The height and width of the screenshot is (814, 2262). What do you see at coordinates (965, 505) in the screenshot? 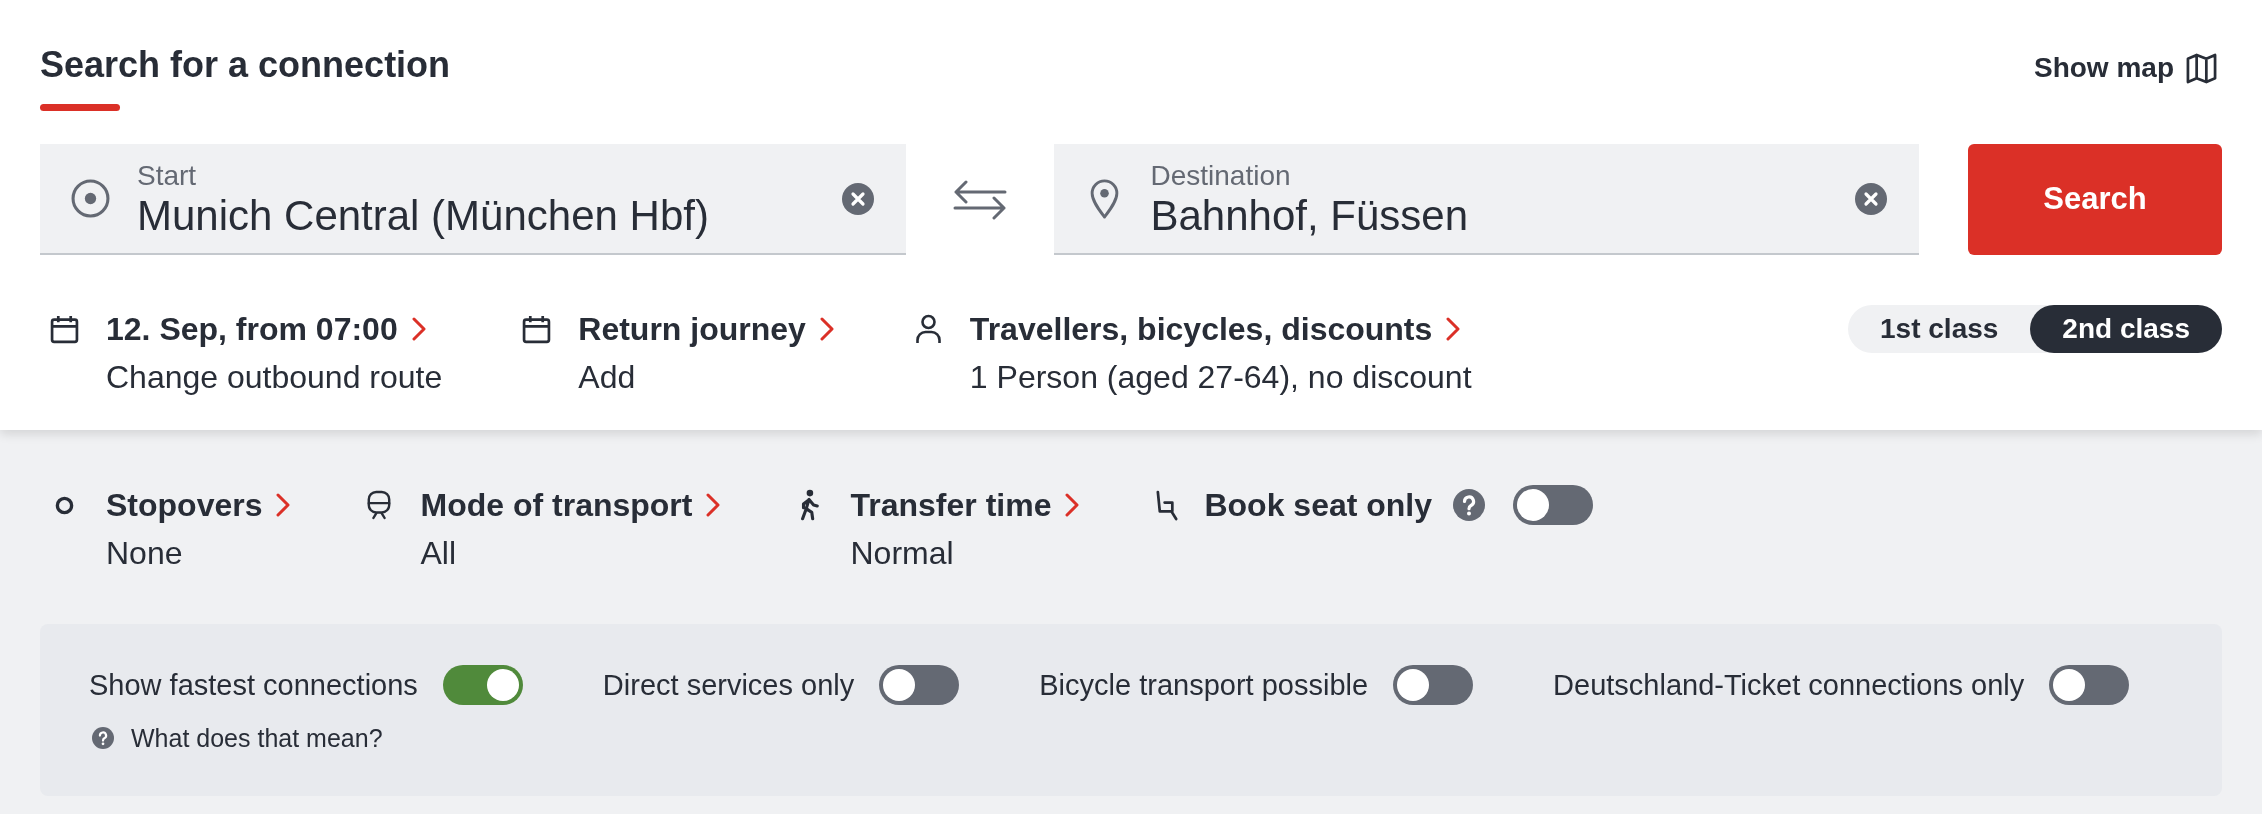
I see `transfer-time-link: Transfer time` at bounding box center [965, 505].